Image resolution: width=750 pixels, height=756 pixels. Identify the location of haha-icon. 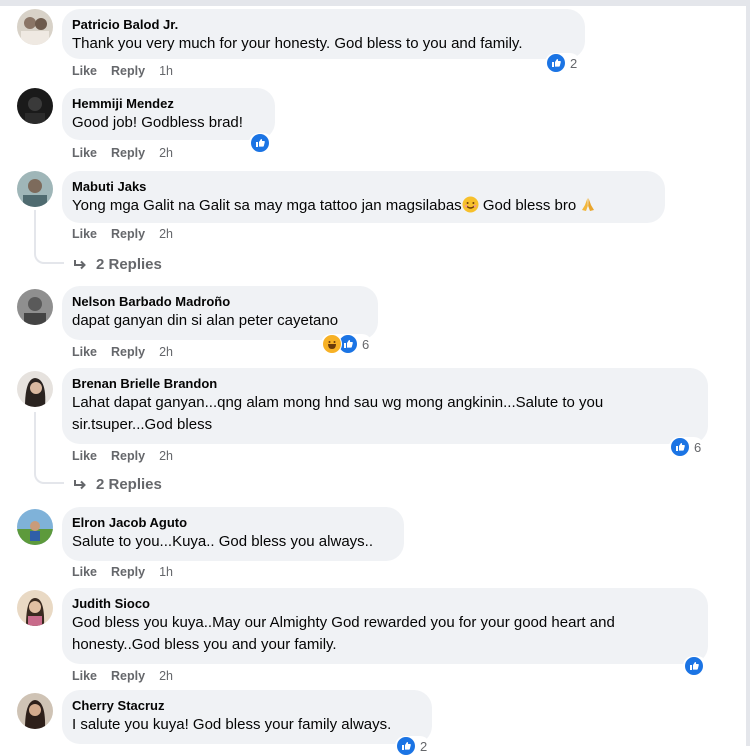
(332, 344).